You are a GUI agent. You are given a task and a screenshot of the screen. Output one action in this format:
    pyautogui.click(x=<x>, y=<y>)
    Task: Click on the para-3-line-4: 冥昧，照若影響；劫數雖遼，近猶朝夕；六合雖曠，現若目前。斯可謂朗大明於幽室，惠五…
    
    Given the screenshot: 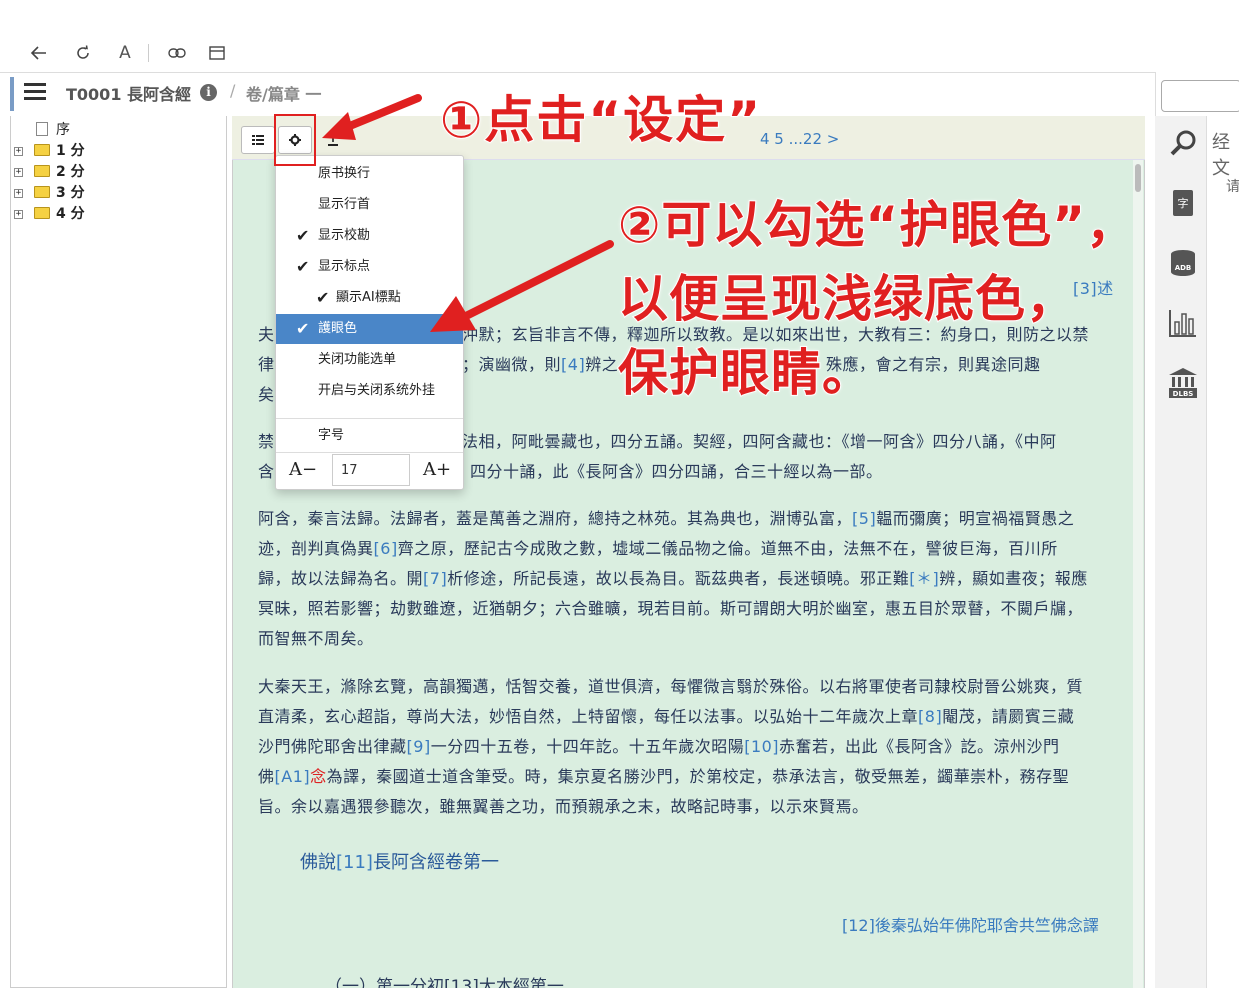 What is the action you would take?
    pyautogui.click(x=671, y=608)
    